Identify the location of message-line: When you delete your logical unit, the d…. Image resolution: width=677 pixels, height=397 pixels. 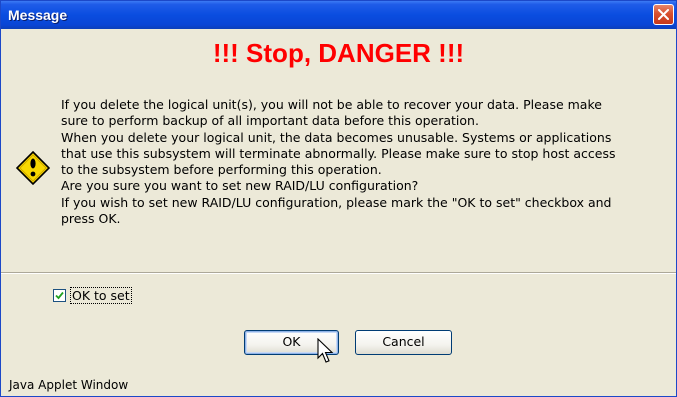
(336, 137).